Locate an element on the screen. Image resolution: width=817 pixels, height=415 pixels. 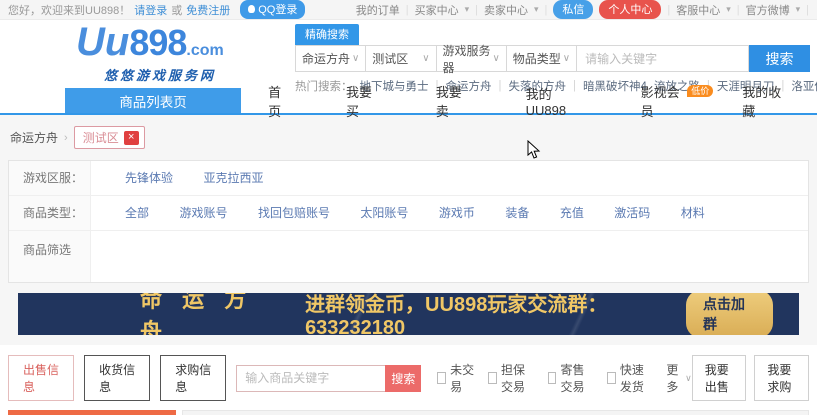
search-button: 搜索 is located at coordinates (780, 58).